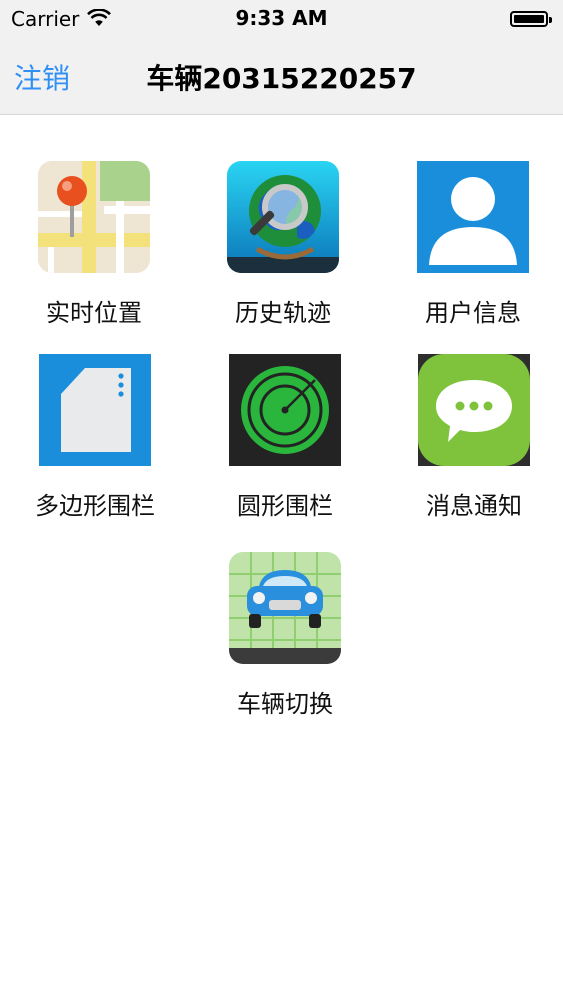 Image resolution: width=563 pixels, height=1000 pixels. I want to click on menu-item-label: 用户信息, so click(473, 313).